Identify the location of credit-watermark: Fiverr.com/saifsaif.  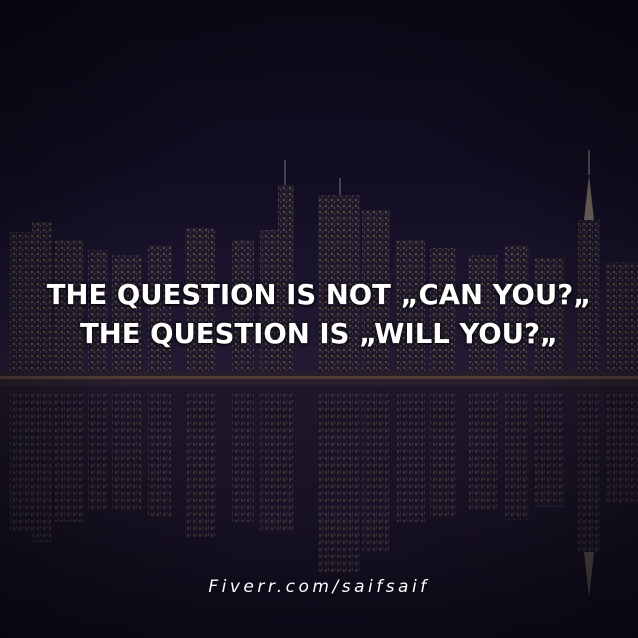
(319, 587).